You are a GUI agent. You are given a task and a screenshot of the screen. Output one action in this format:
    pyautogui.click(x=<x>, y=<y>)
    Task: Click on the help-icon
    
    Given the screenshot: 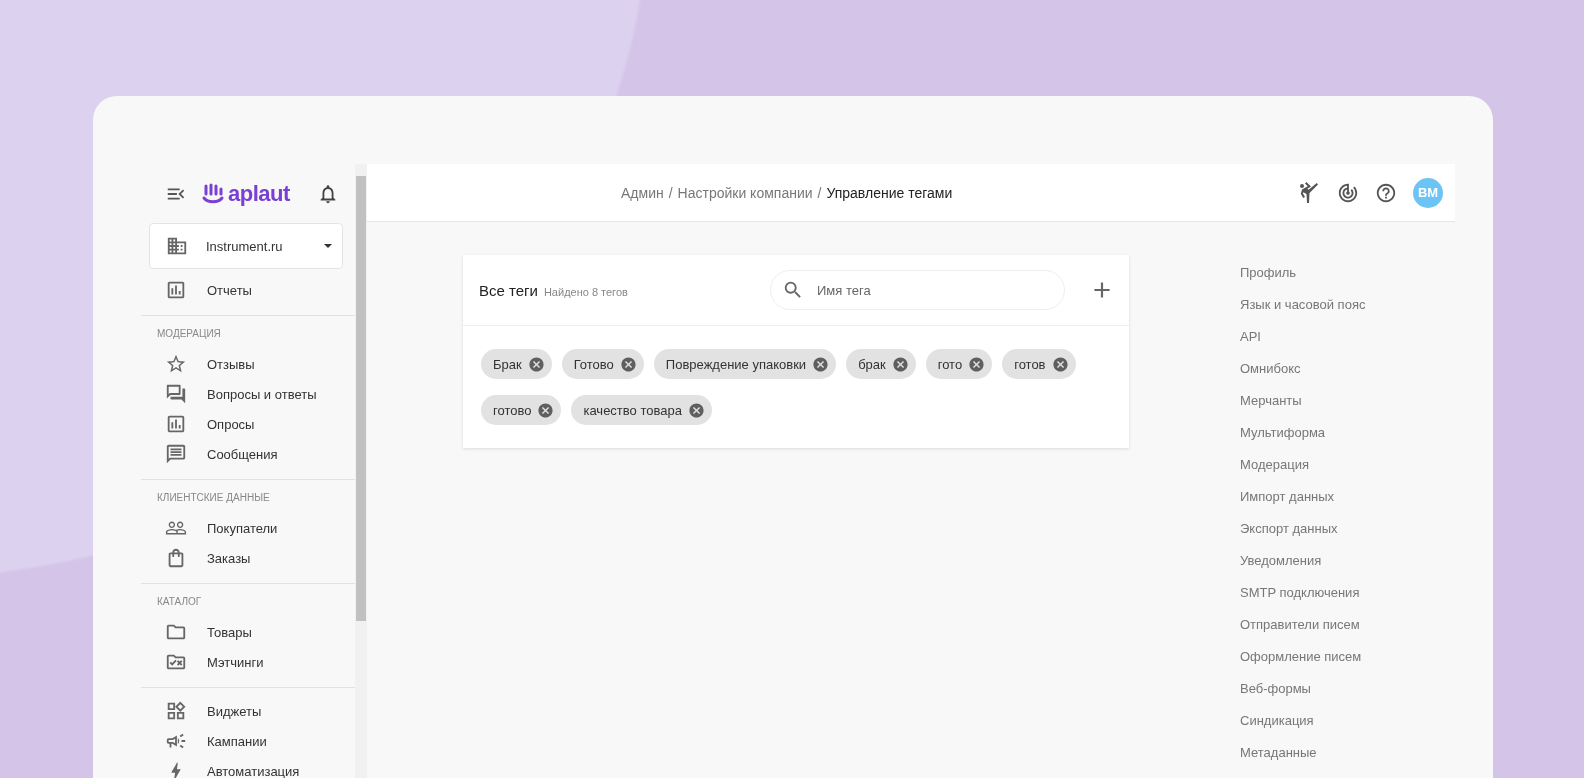 What is the action you would take?
    pyautogui.click(x=1386, y=192)
    